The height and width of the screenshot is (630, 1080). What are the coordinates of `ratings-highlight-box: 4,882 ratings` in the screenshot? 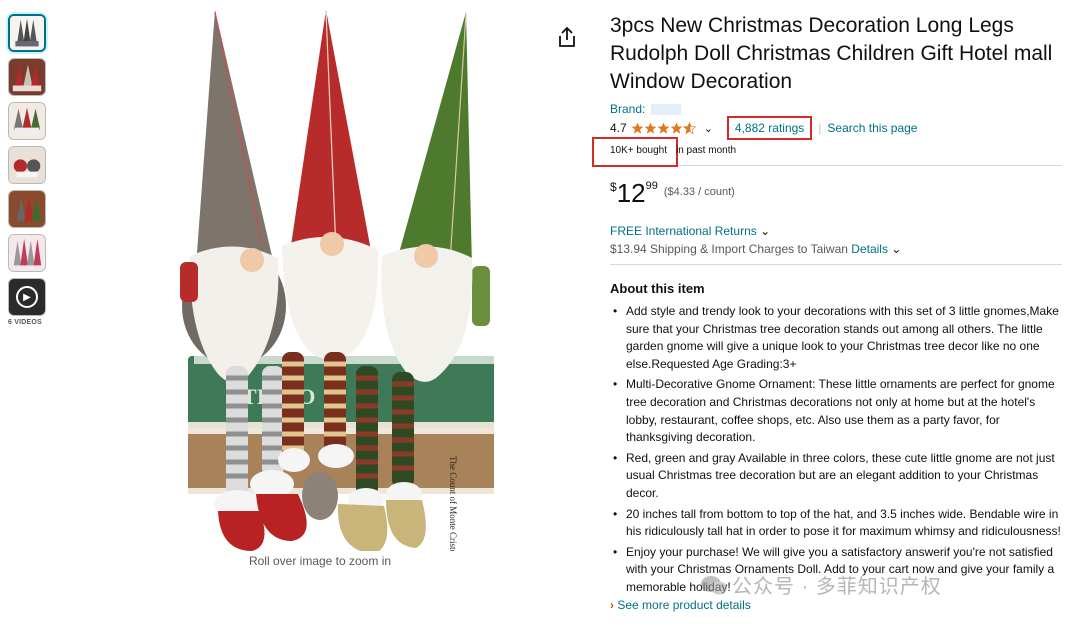 It's located at (769, 128).